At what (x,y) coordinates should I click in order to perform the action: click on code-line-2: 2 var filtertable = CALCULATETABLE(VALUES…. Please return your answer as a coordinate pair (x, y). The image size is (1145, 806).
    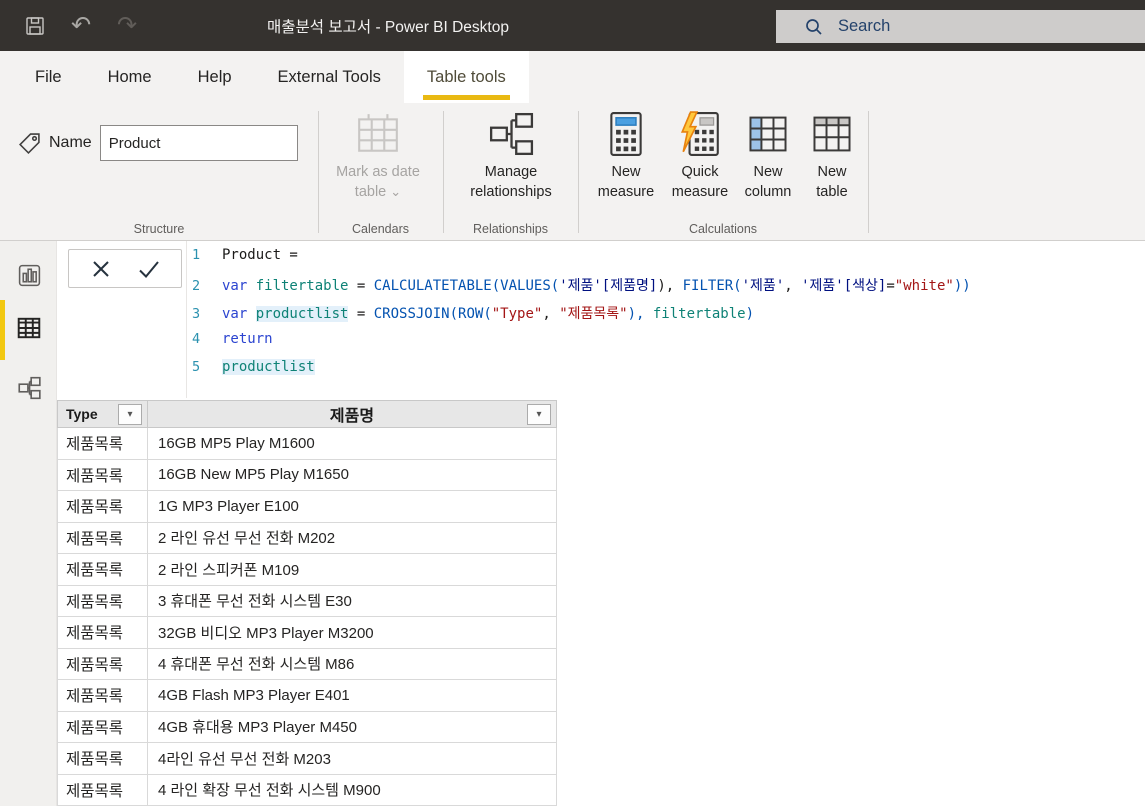
    Looking at the image, I should click on (666, 289).